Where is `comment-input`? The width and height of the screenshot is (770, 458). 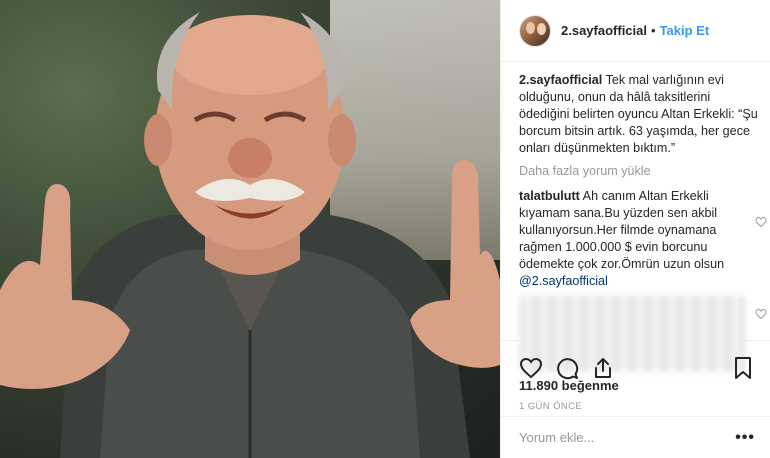 comment-input is located at coordinates (627, 437).